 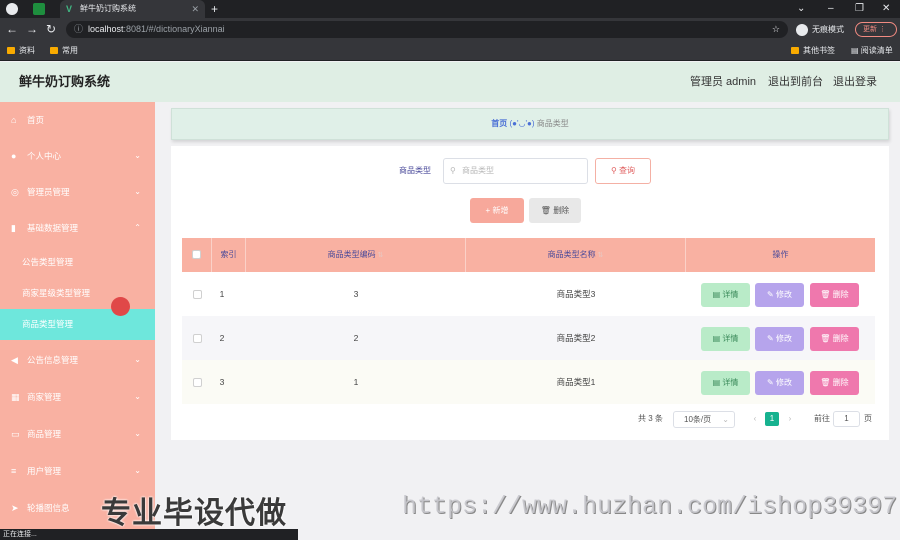 What do you see at coordinates (77, 434) in the screenshot?
I see `sidebar-item-products: ▭ 商品管理 ⌄` at bounding box center [77, 434].